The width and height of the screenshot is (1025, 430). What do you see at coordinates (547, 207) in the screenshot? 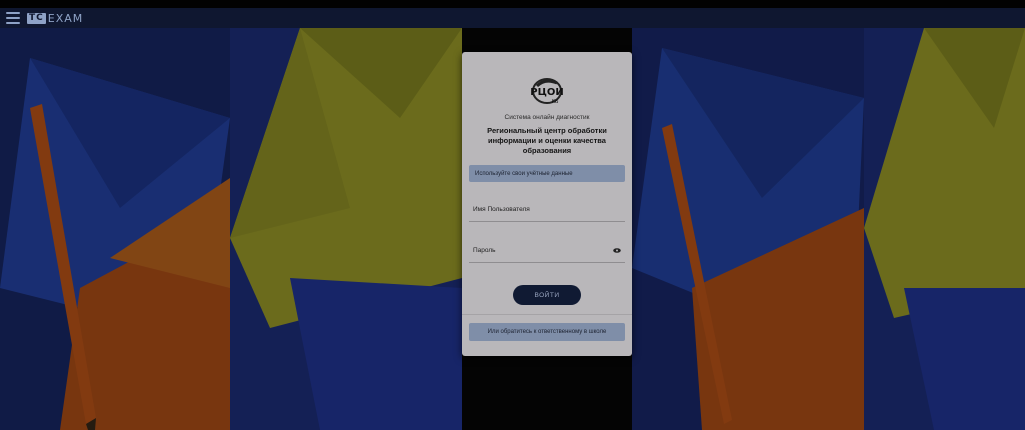
I see `username-field: Имя Пользователя` at bounding box center [547, 207].